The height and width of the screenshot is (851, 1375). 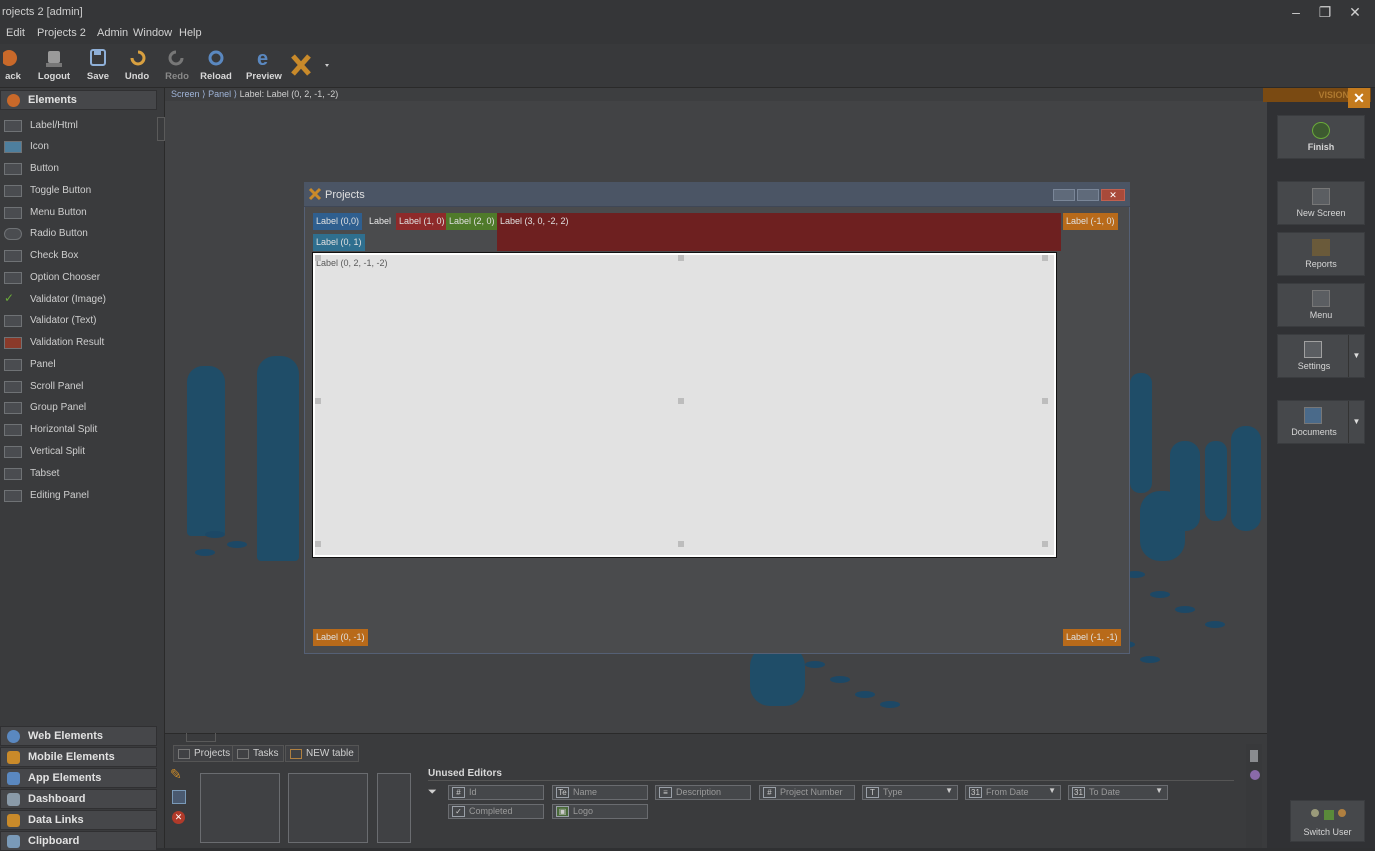 I want to click on menu-edit: Edit, so click(x=15, y=33).